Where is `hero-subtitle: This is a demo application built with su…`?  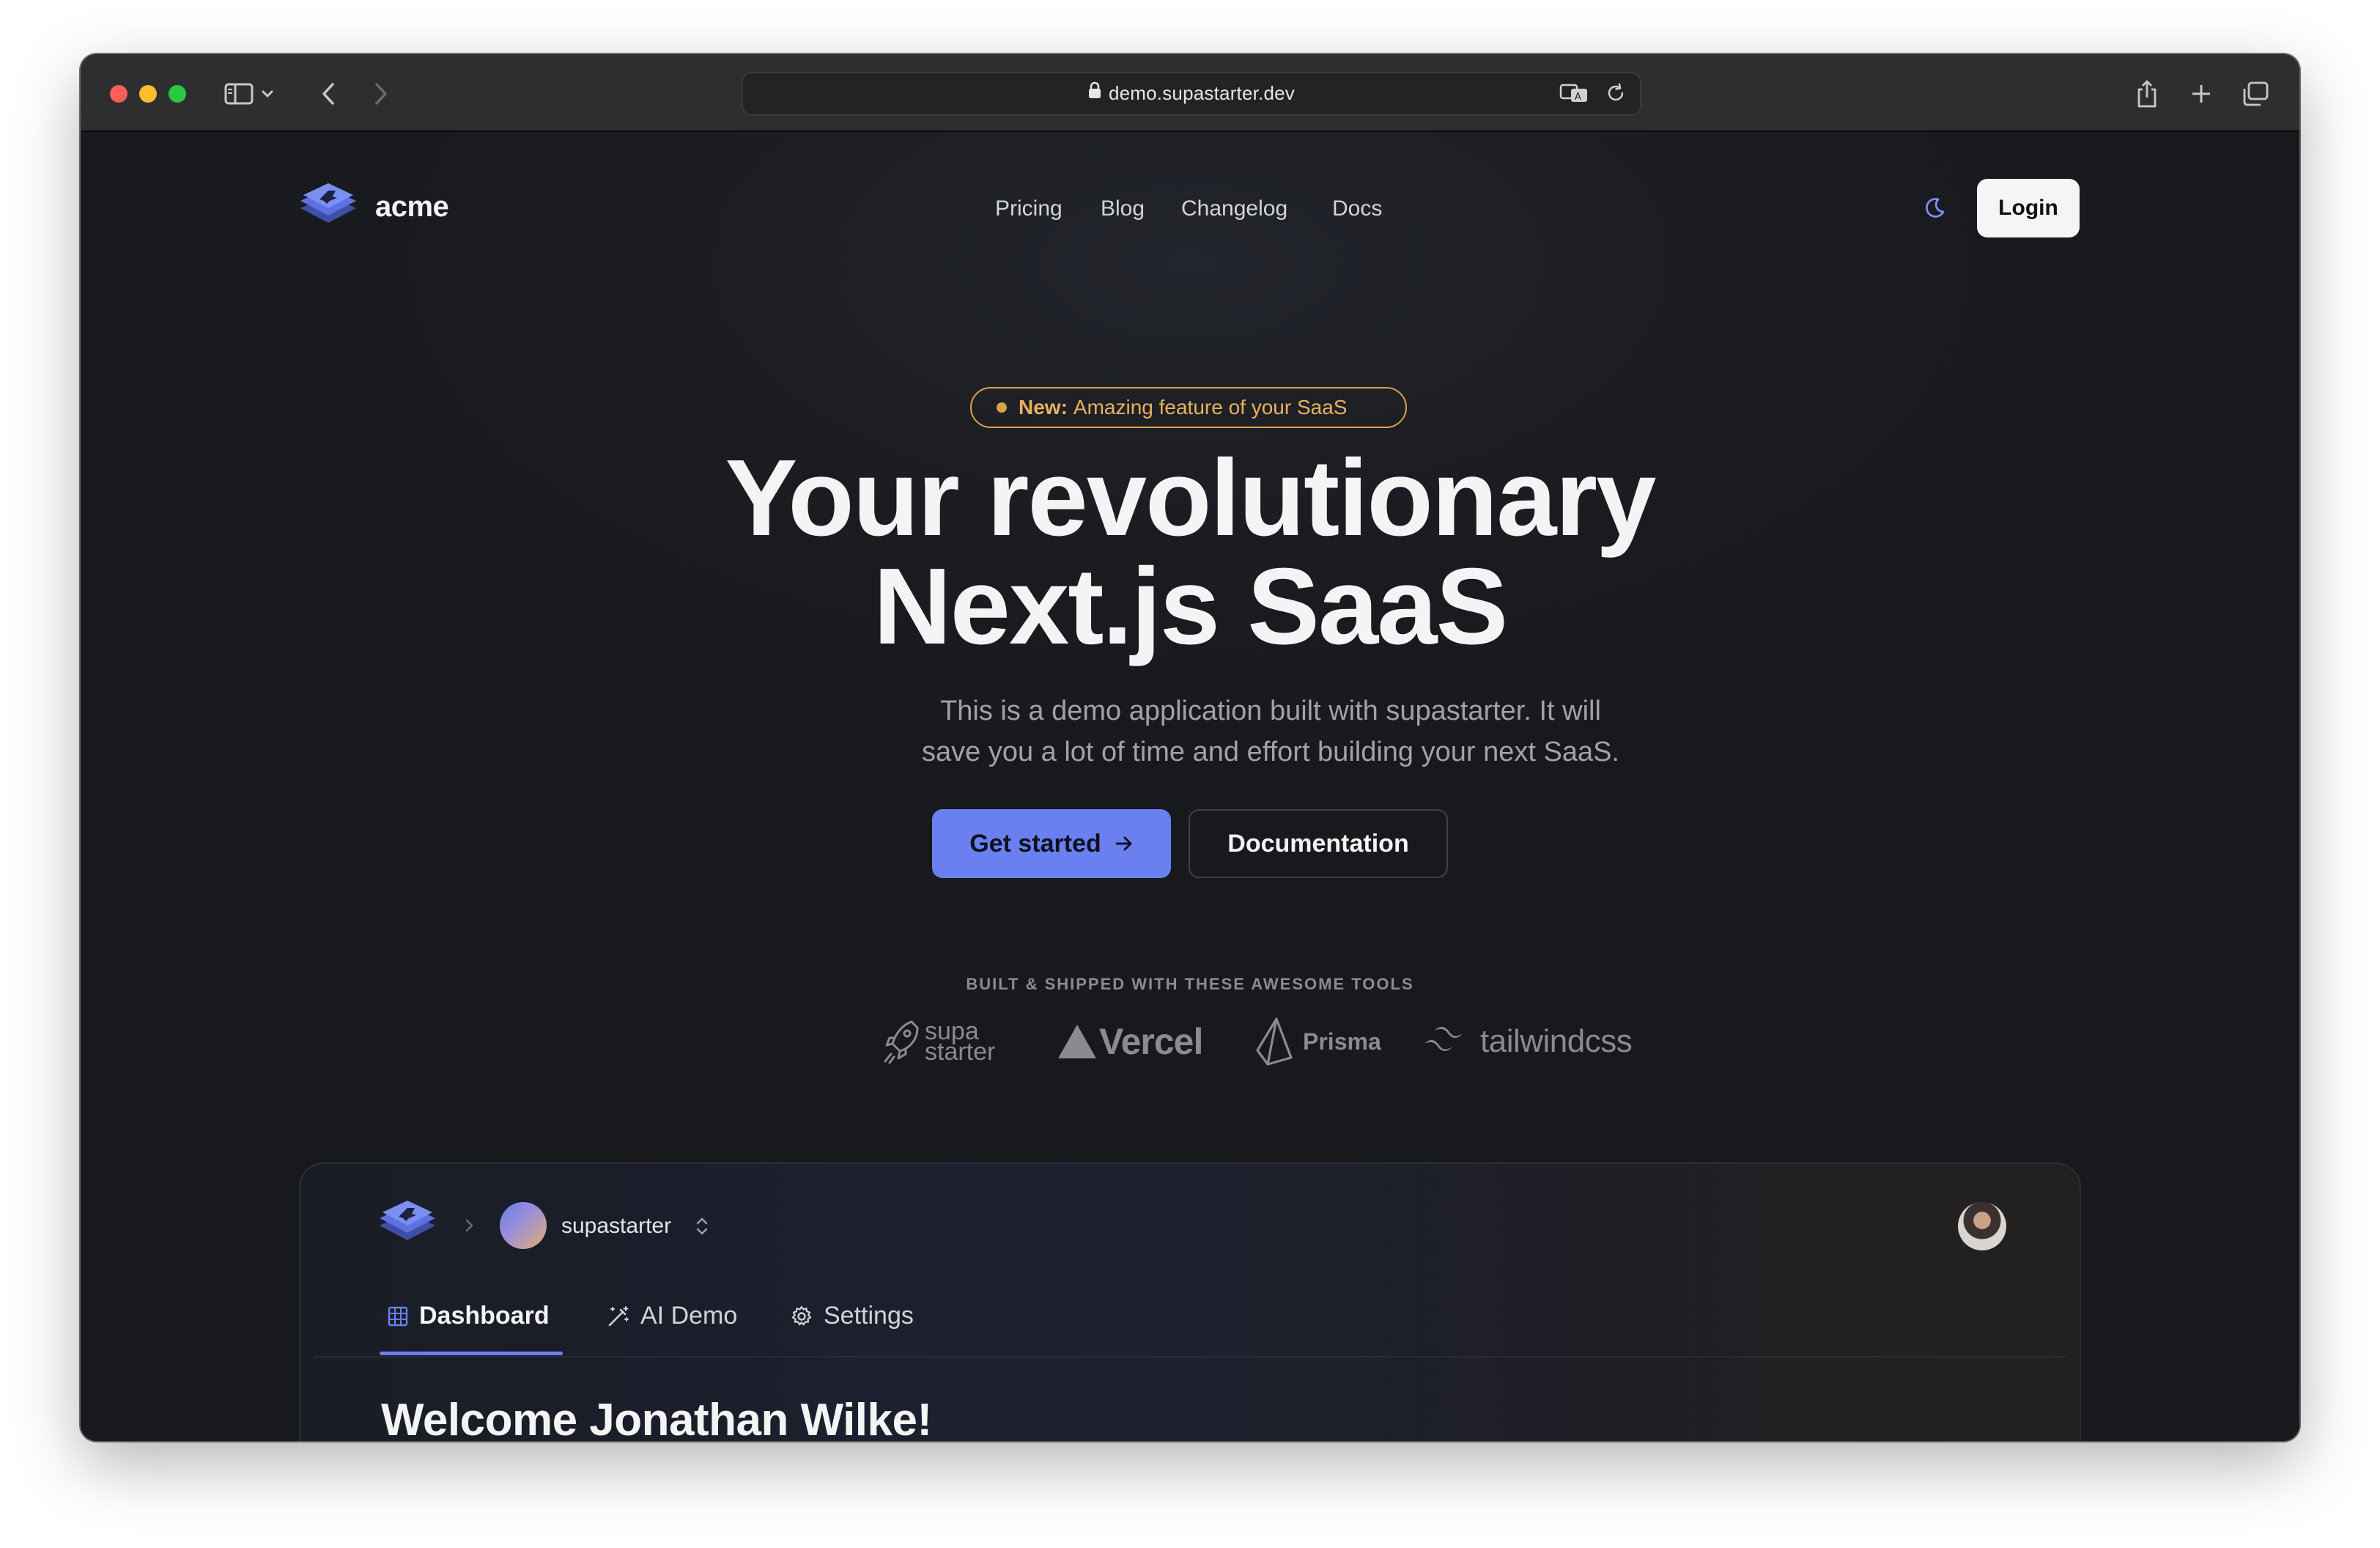 hero-subtitle: This is a demo application built with su… is located at coordinates (1270, 731).